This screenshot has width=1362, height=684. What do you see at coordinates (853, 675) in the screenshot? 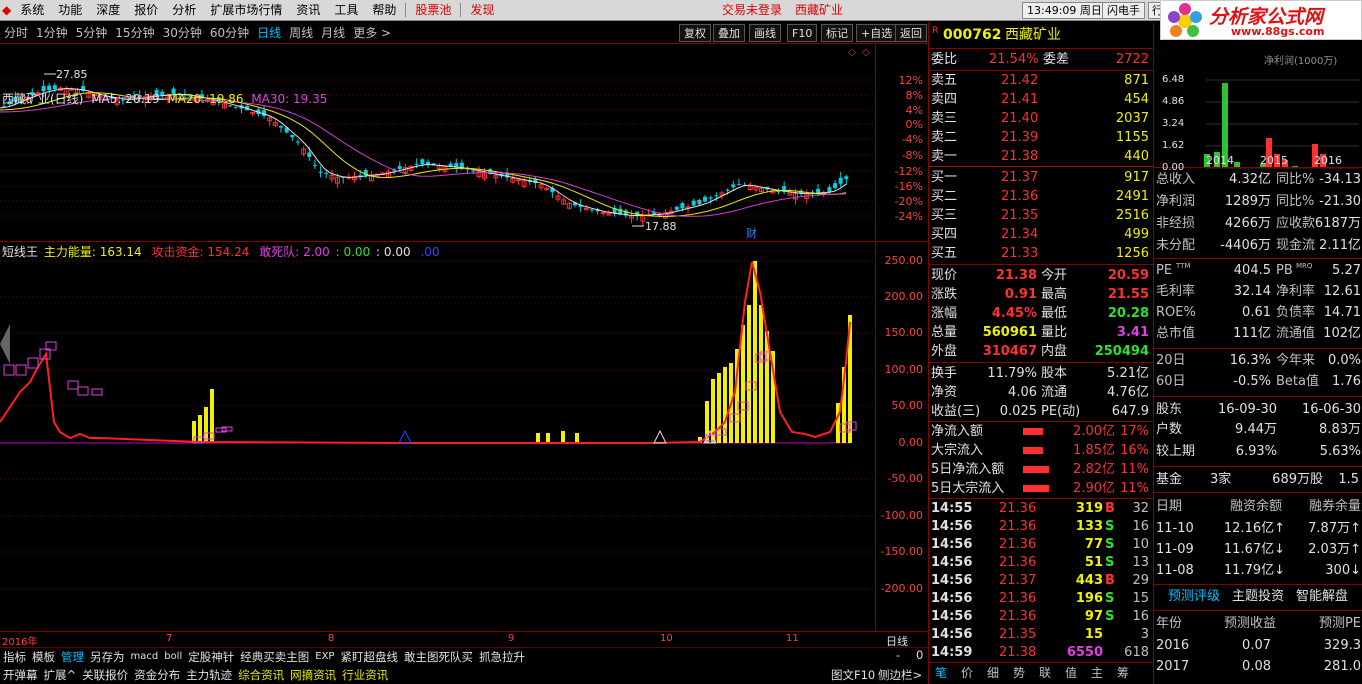
I see `graphic-f10-button: 图文F10` at bounding box center [853, 675].